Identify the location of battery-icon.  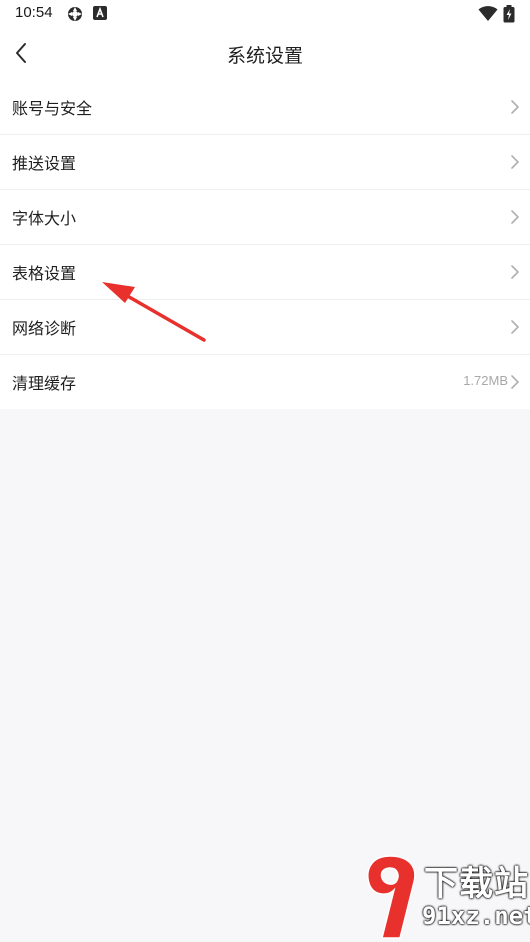
(509, 14).